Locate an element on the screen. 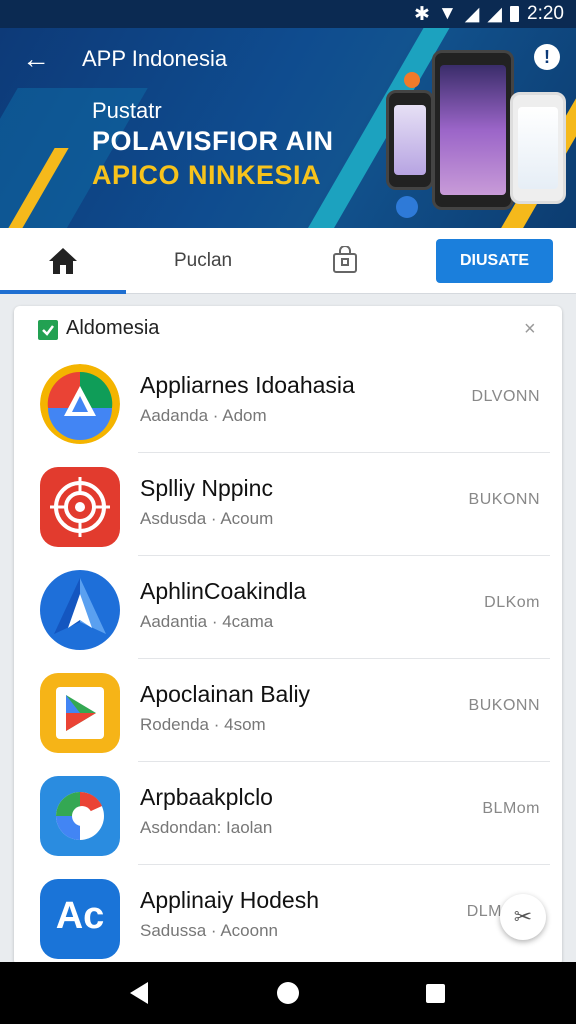 The image size is (576, 1024). list-item: Splliy Nppinc Asdusda · Acoum BUKONN is located at coordinates (288, 504).